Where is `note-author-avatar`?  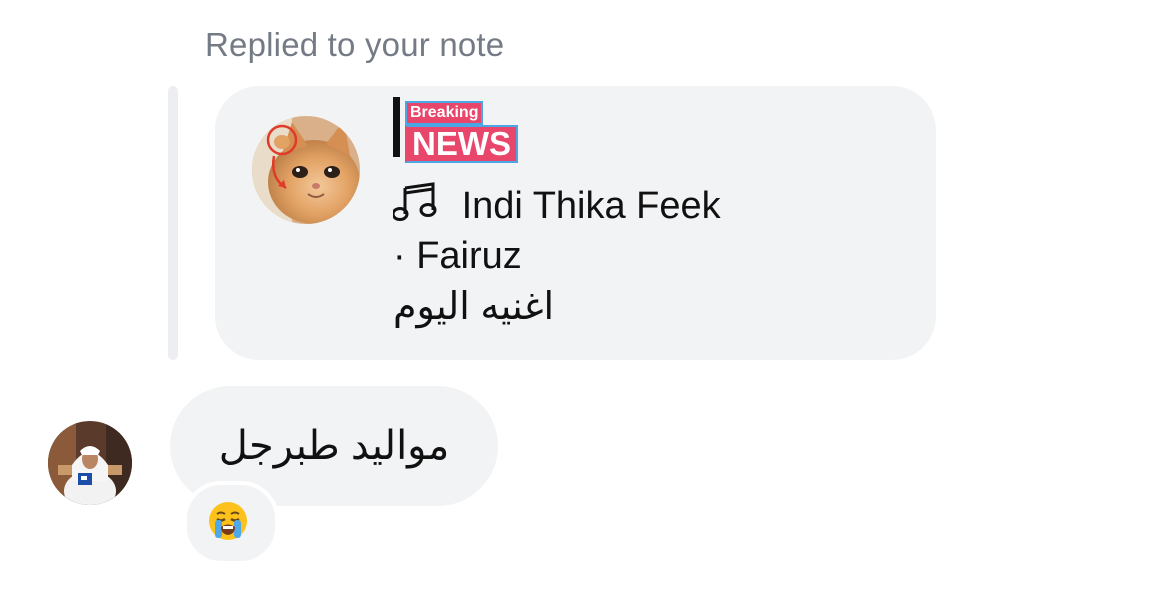 note-author-avatar is located at coordinates (306, 170).